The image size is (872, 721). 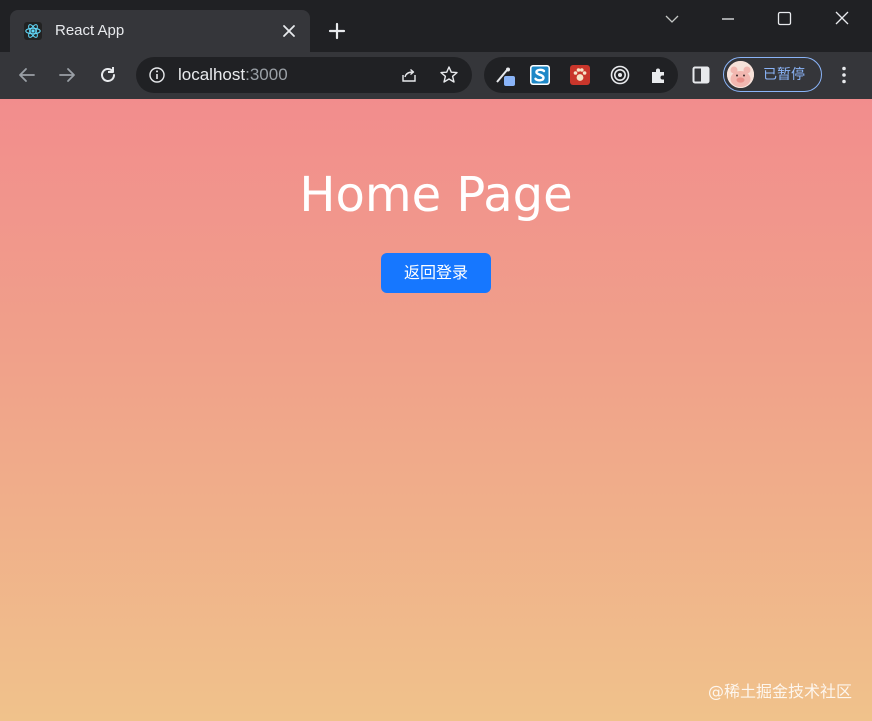 What do you see at coordinates (449, 75) in the screenshot?
I see `bookmark-star-icon` at bounding box center [449, 75].